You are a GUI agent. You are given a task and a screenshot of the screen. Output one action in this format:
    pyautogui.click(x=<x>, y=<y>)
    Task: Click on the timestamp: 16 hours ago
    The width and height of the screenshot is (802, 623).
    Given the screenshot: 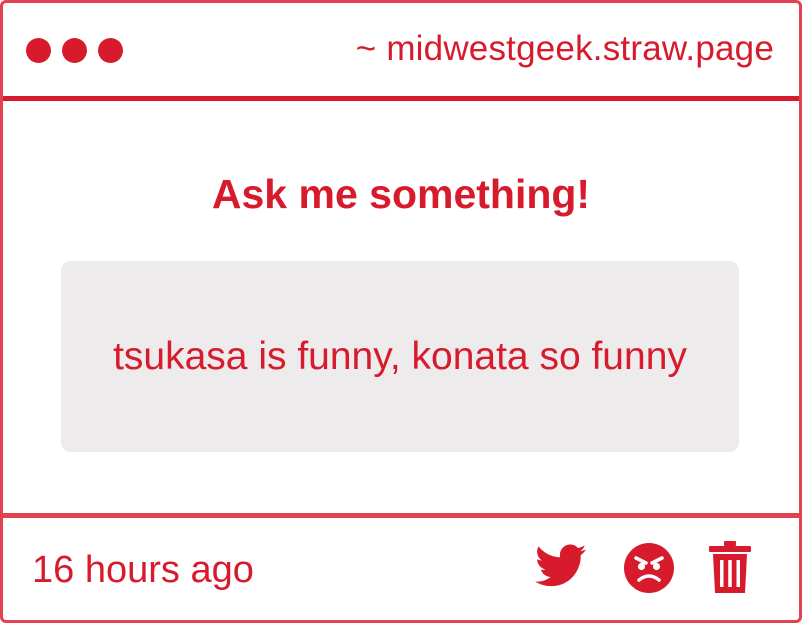 What is the action you would take?
    pyautogui.click(x=143, y=570)
    